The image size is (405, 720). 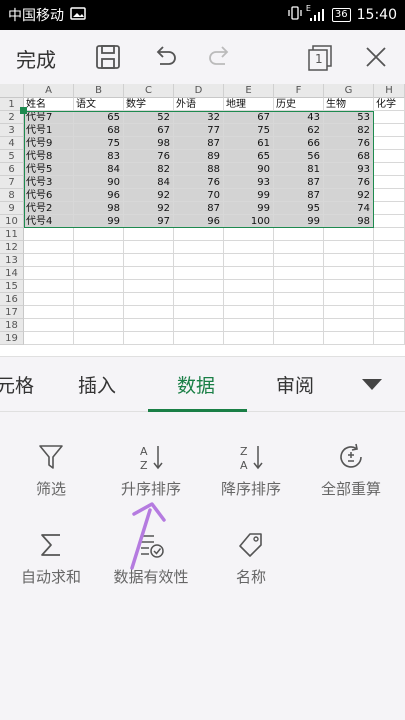 What do you see at coordinates (149, 91) in the screenshot?
I see `column-header-c: C` at bounding box center [149, 91].